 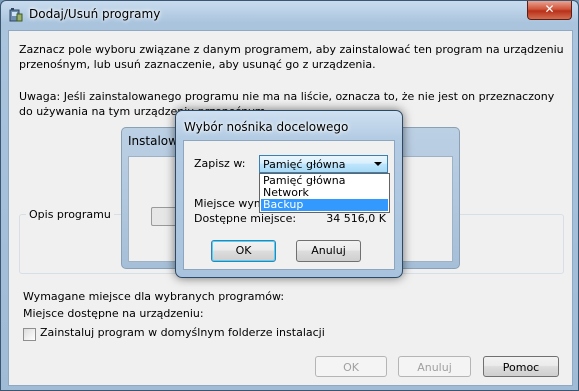 What do you see at coordinates (324, 205) in the screenshot?
I see `option-backup: Backup` at bounding box center [324, 205].